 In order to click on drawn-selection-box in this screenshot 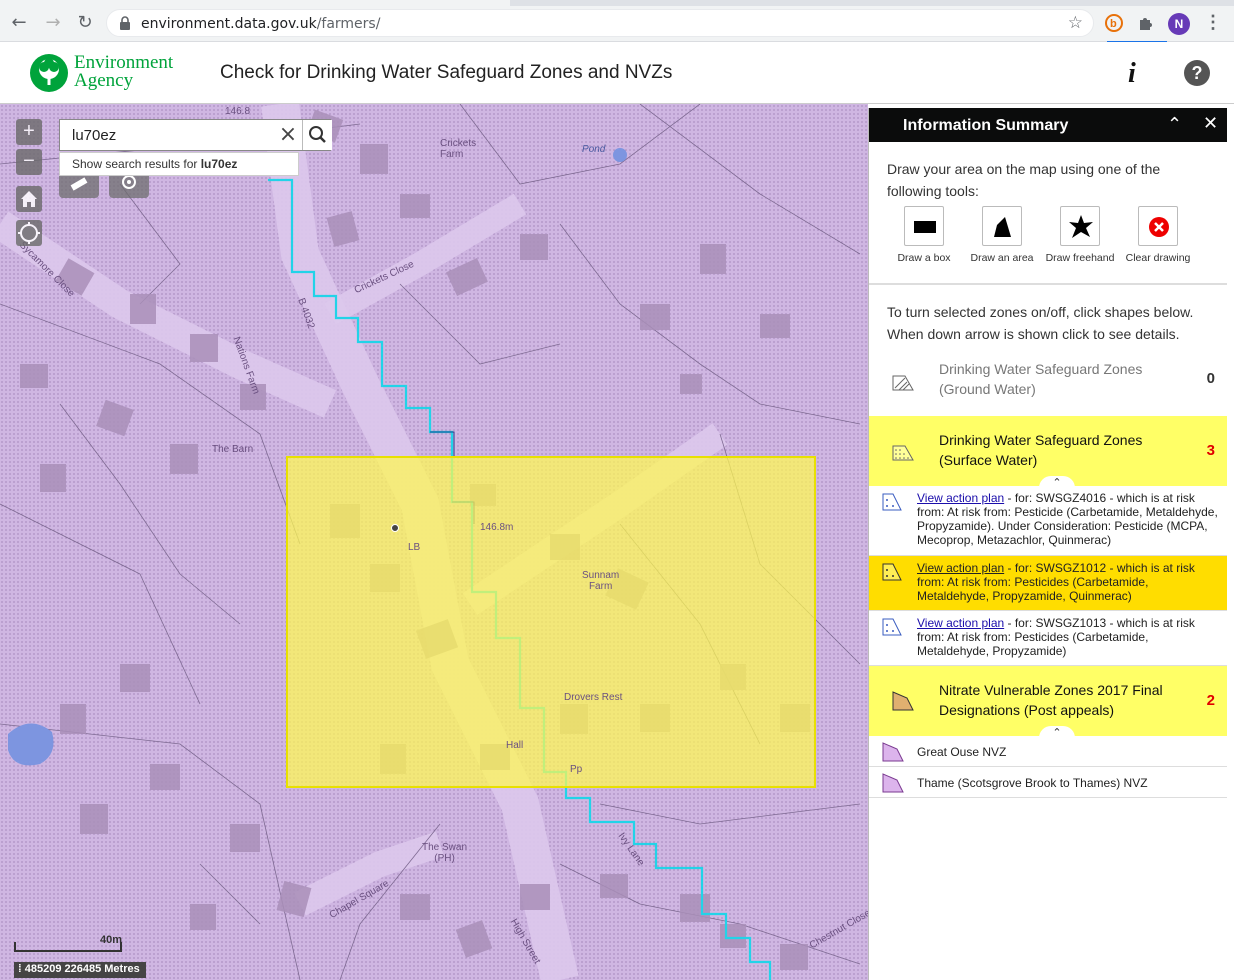, I will do `click(551, 622)`.